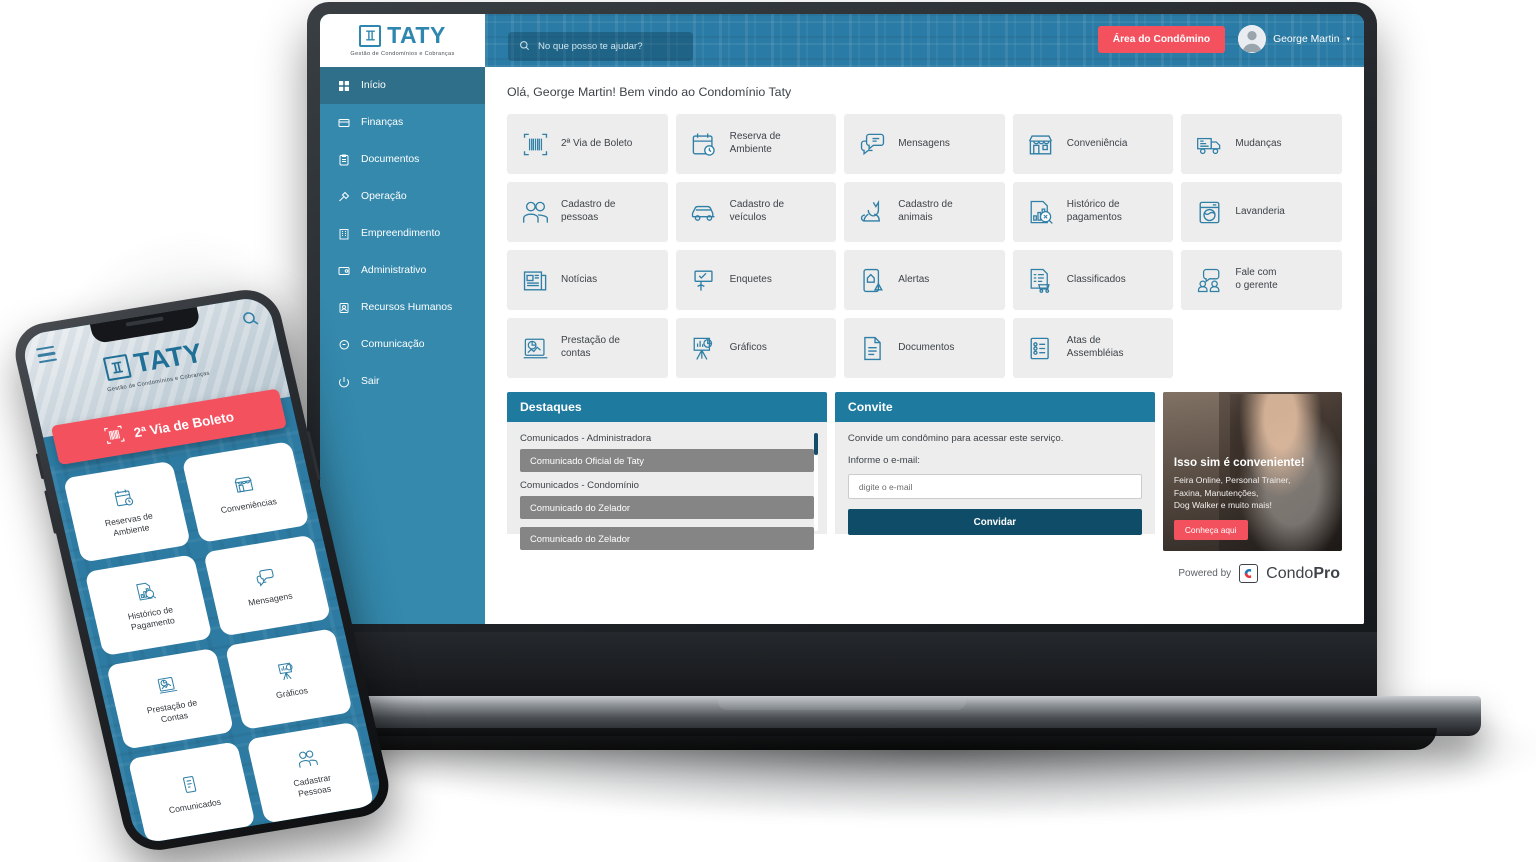 The height and width of the screenshot is (862, 1536). Describe the element at coordinates (382, 122) in the screenshot. I see `sidebar-item-label: Finanças` at that location.